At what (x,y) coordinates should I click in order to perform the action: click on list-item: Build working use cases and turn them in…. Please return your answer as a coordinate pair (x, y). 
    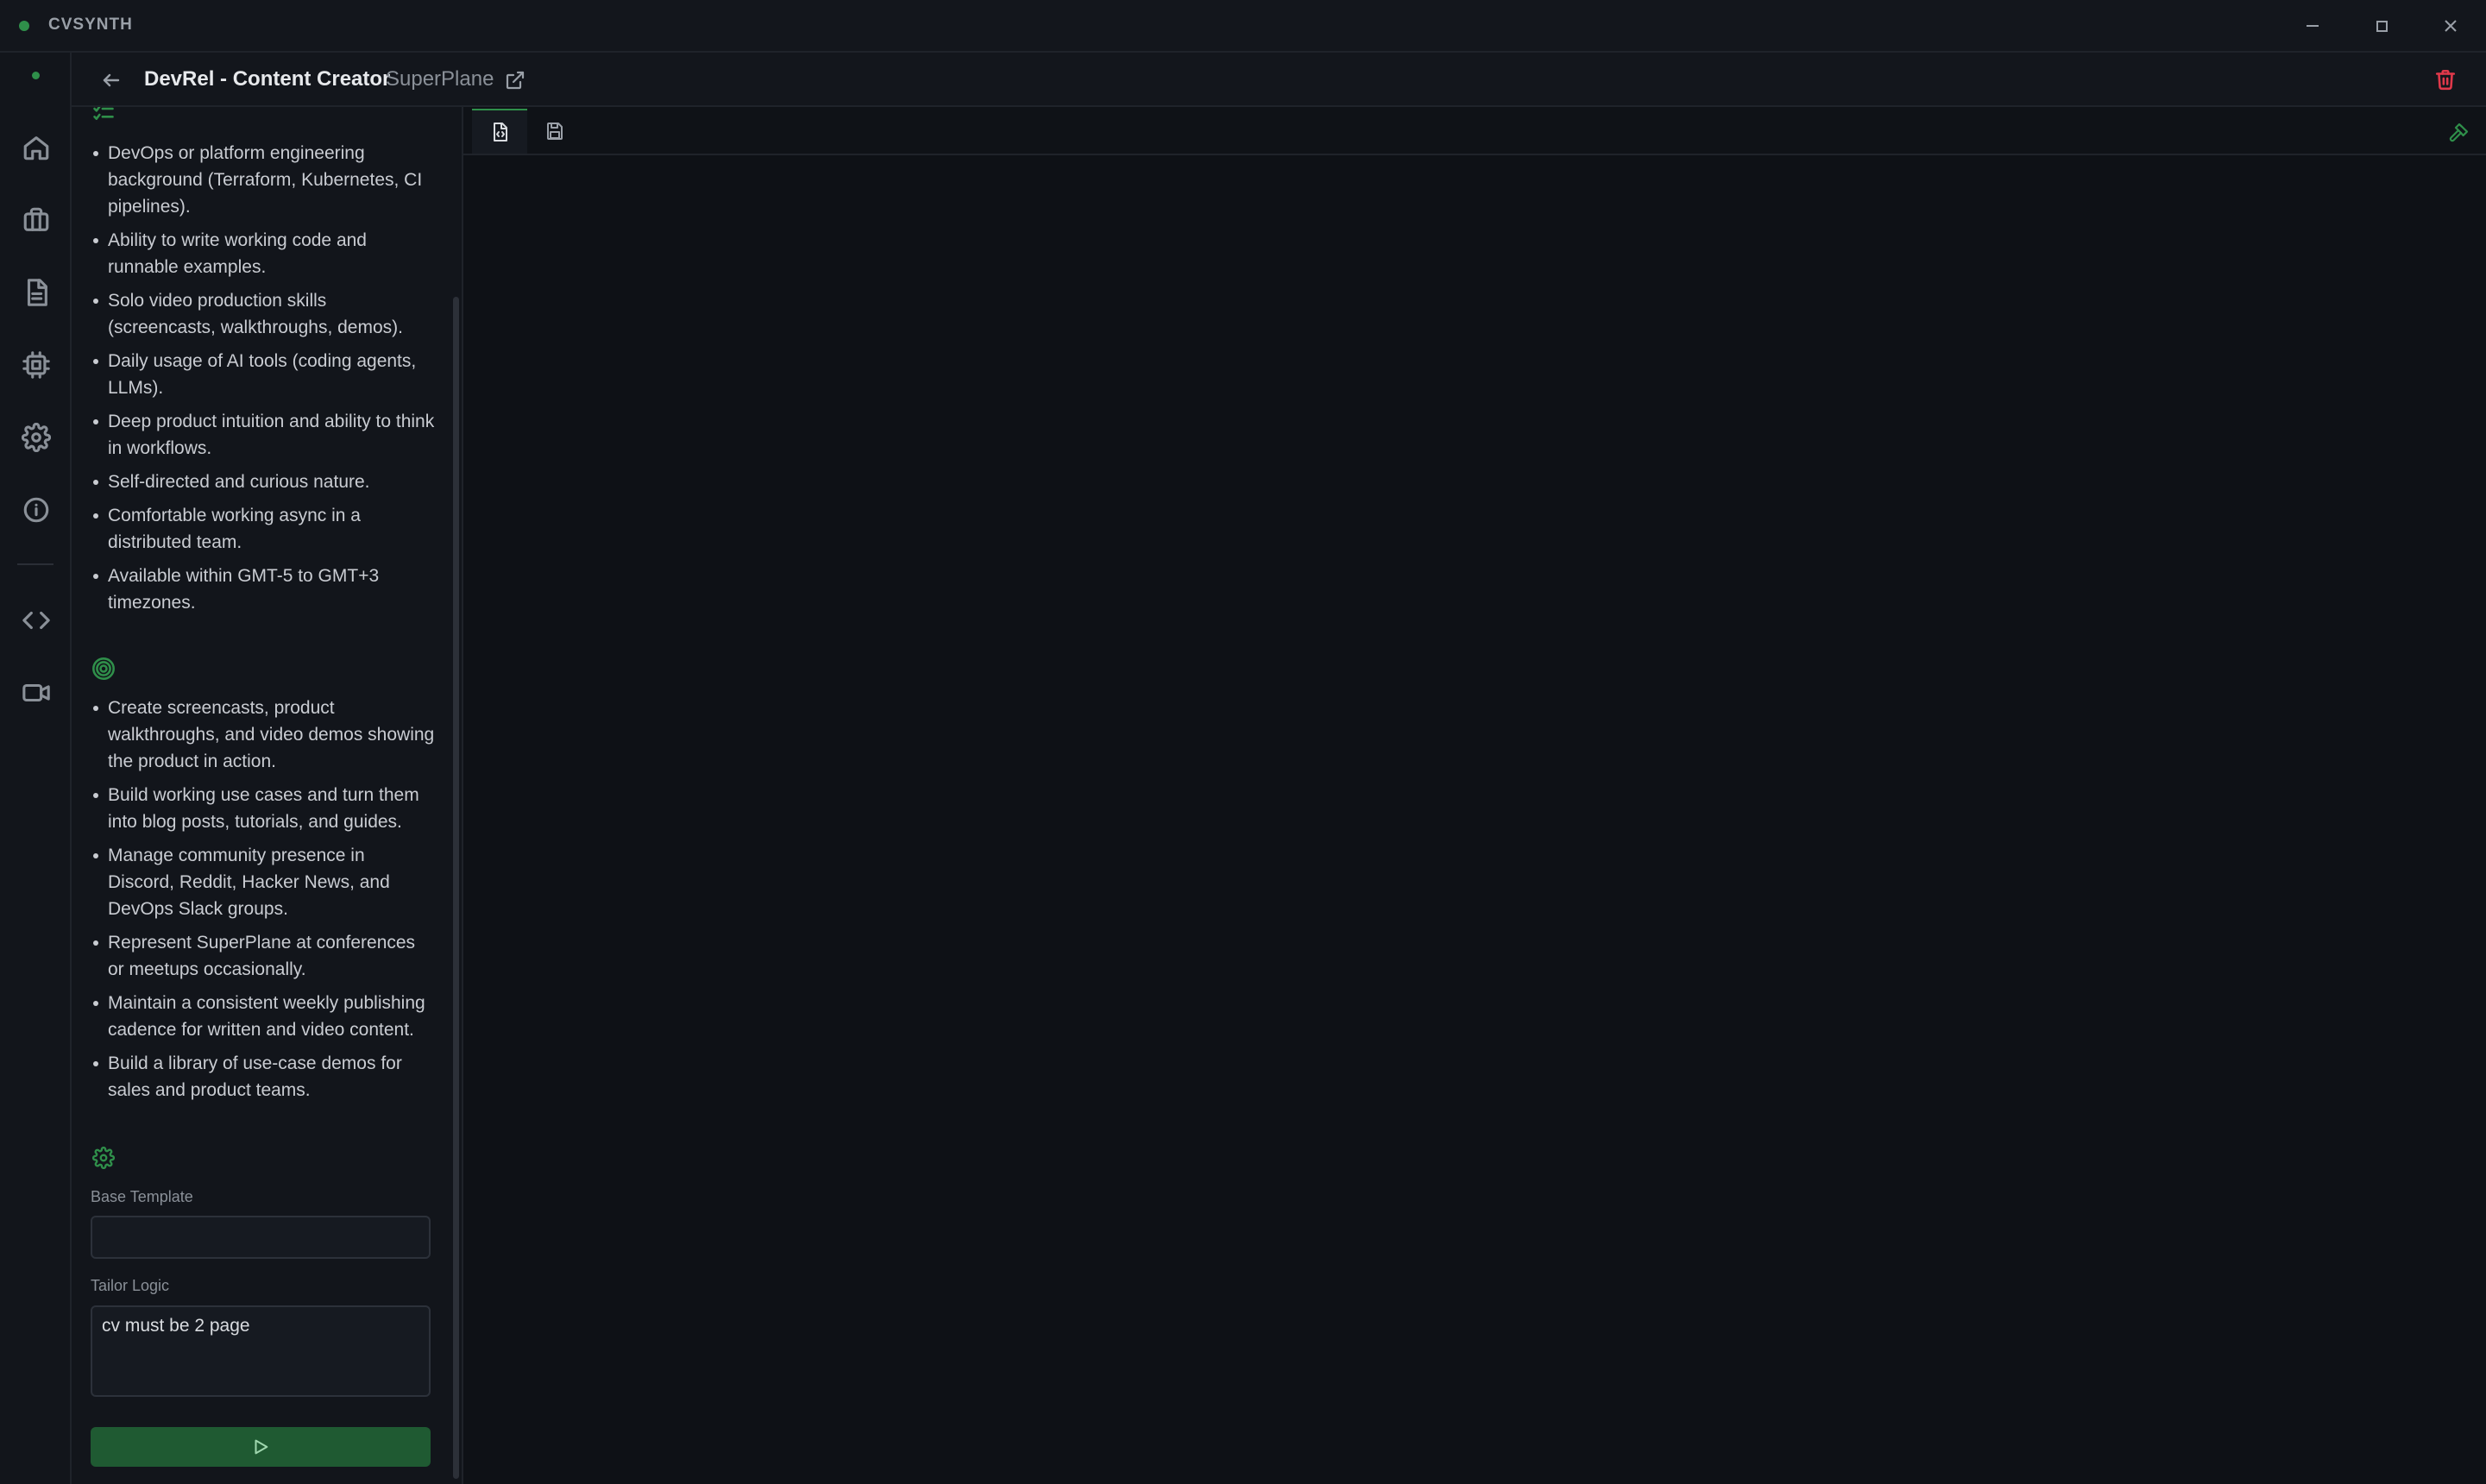
    Looking at the image, I should click on (263, 808).